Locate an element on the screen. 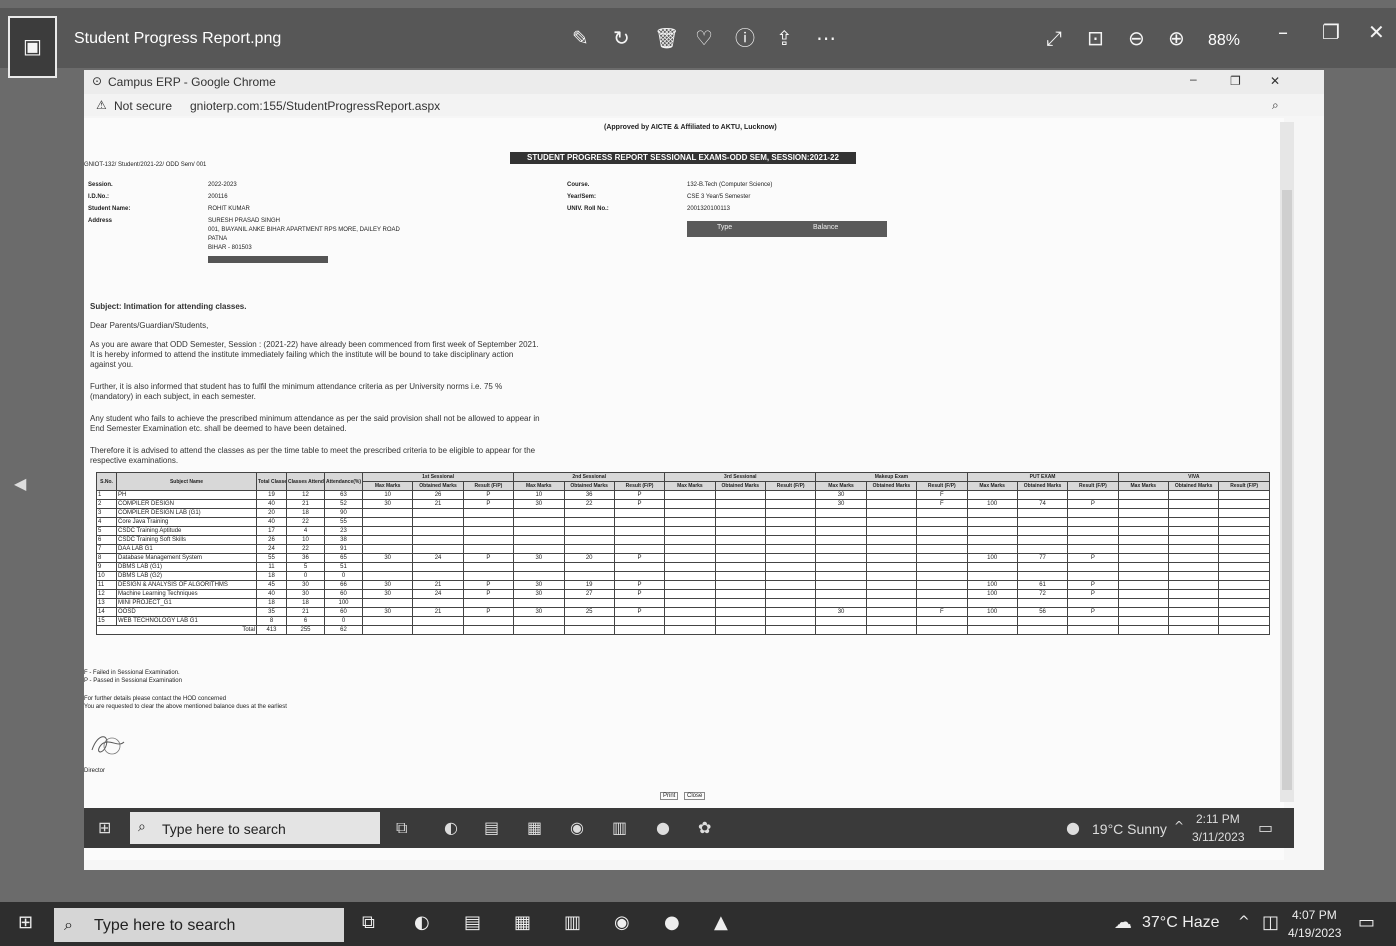 This screenshot has width=1396, height=946. inner-start-icon: ⊞ is located at coordinates (104, 827).